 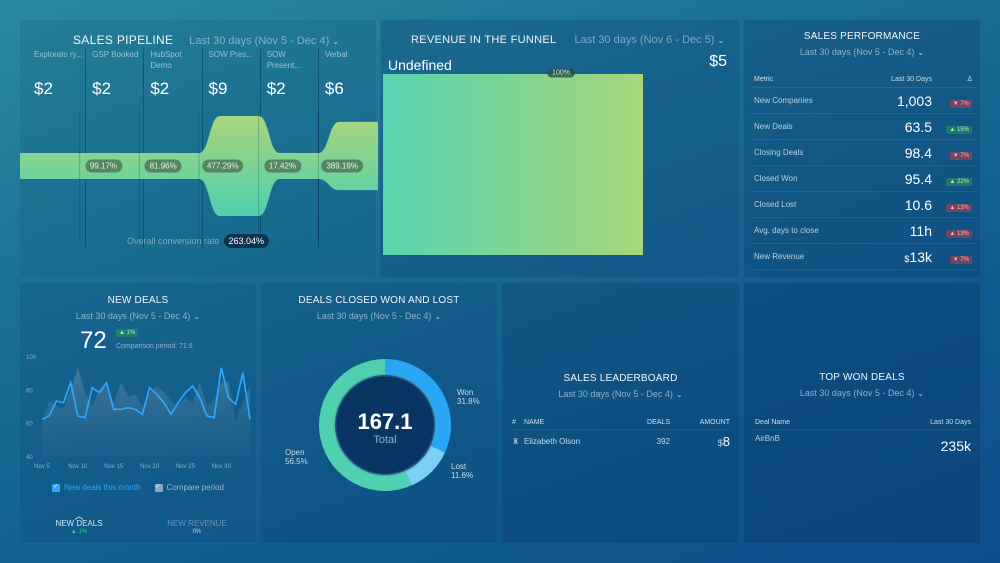 I want to click on table-row: AirBnB 235k, so click(x=863, y=444).